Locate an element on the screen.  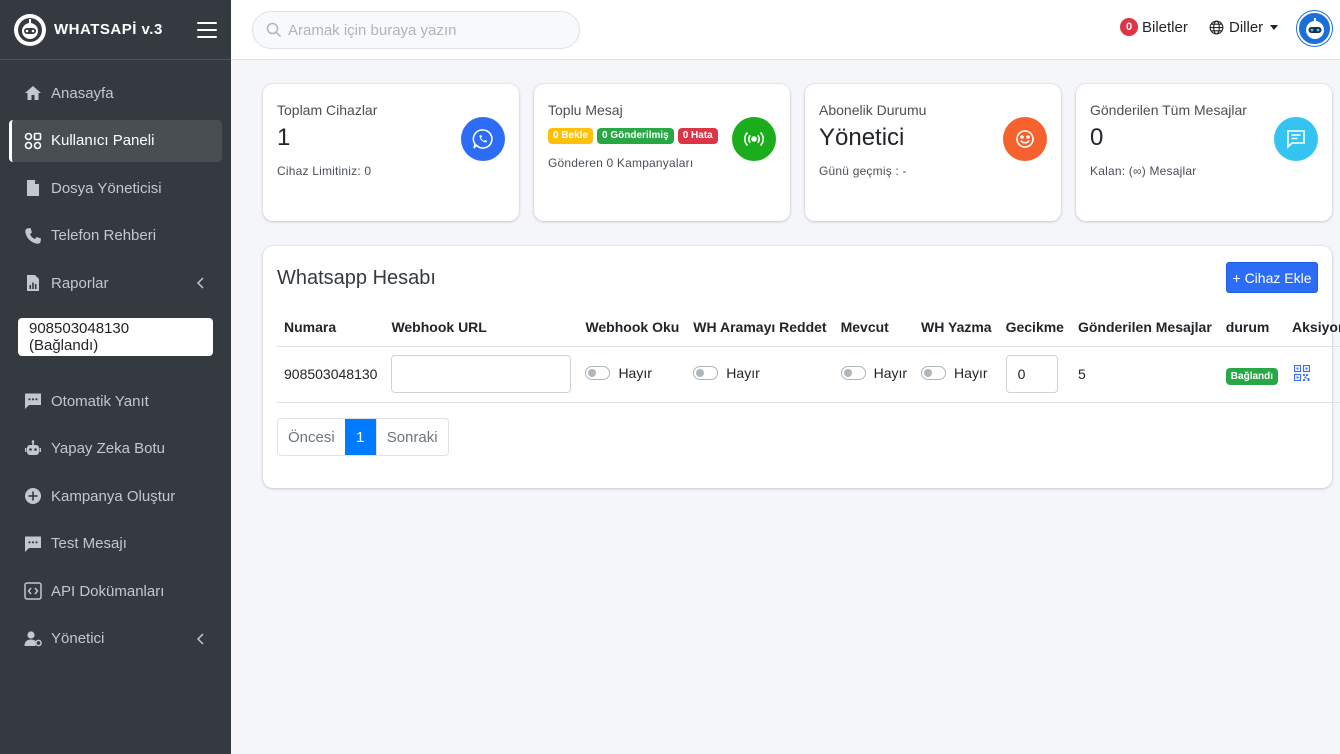
plus-circle-icon is located at coordinates (33, 496).